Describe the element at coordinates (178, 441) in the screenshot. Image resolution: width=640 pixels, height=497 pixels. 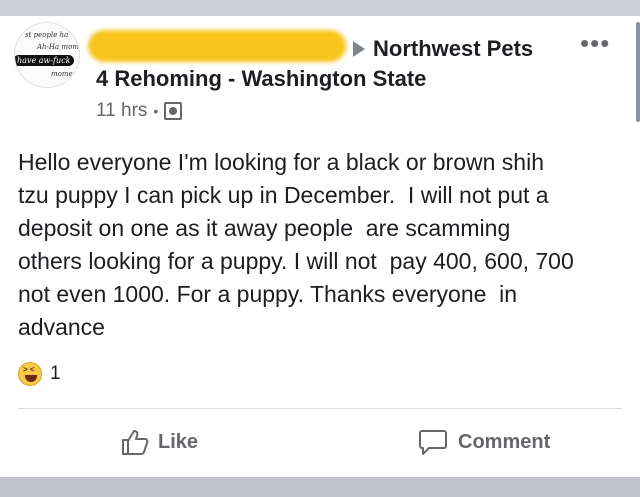
I see `like-label: Like` at that location.